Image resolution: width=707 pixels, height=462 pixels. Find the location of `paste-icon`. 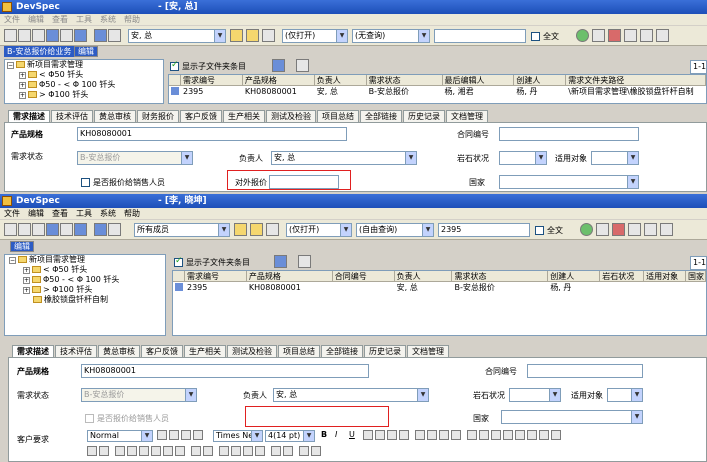

paste-icon is located at coordinates (248, 451).